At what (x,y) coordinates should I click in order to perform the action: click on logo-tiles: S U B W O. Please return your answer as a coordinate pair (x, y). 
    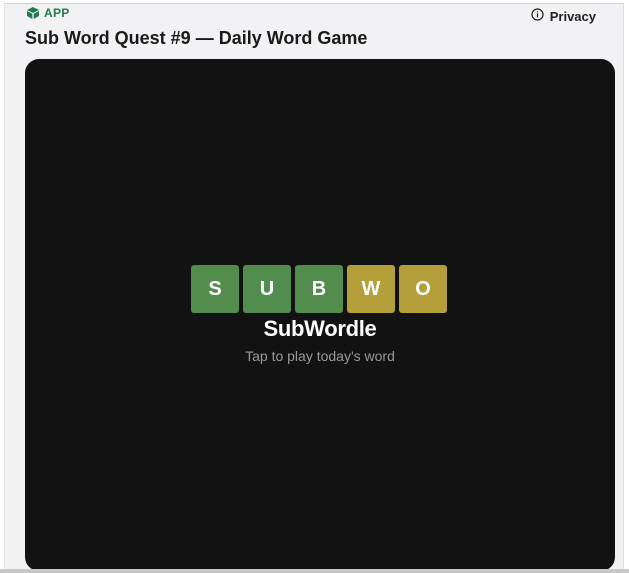
    Looking at the image, I should click on (319, 289).